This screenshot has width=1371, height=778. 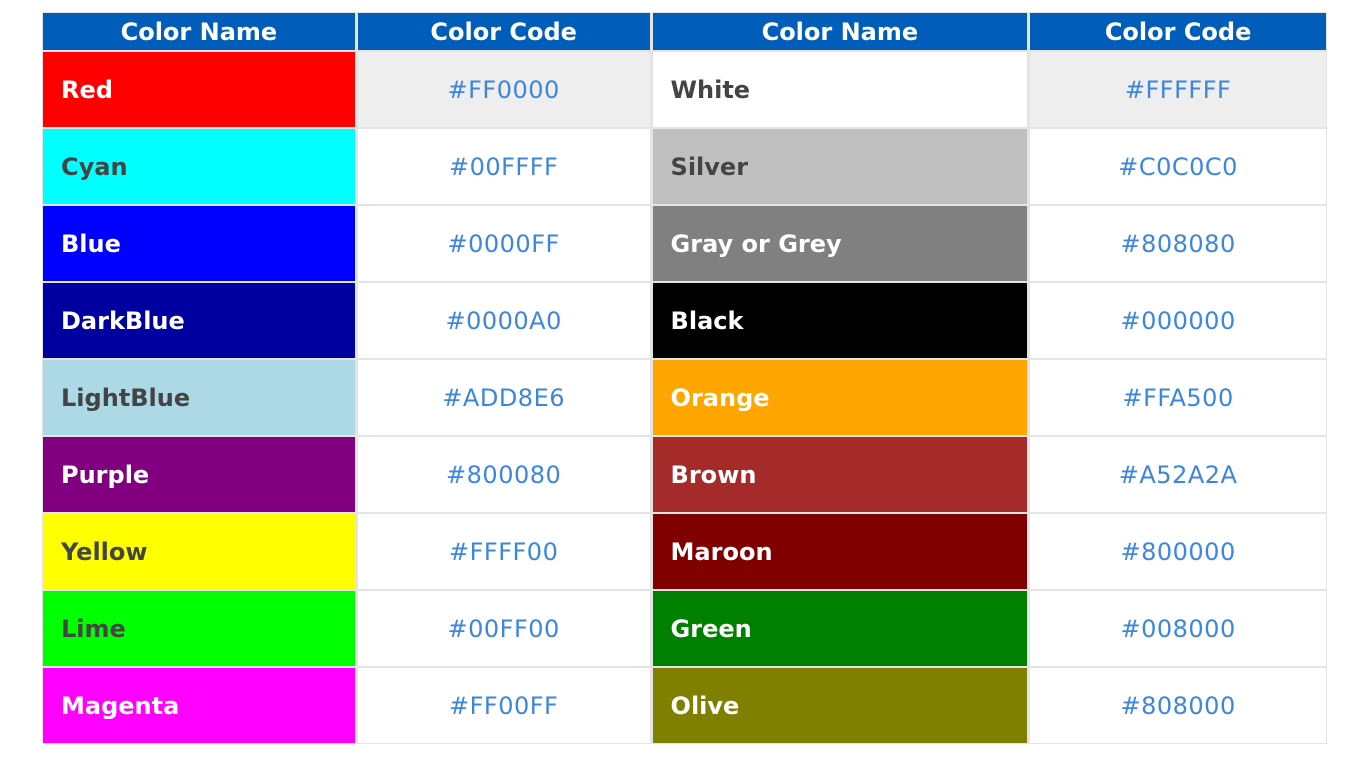 I want to click on table-row: Cyan #00FFFF Silver #C0C0C0, so click(x=684, y=167).